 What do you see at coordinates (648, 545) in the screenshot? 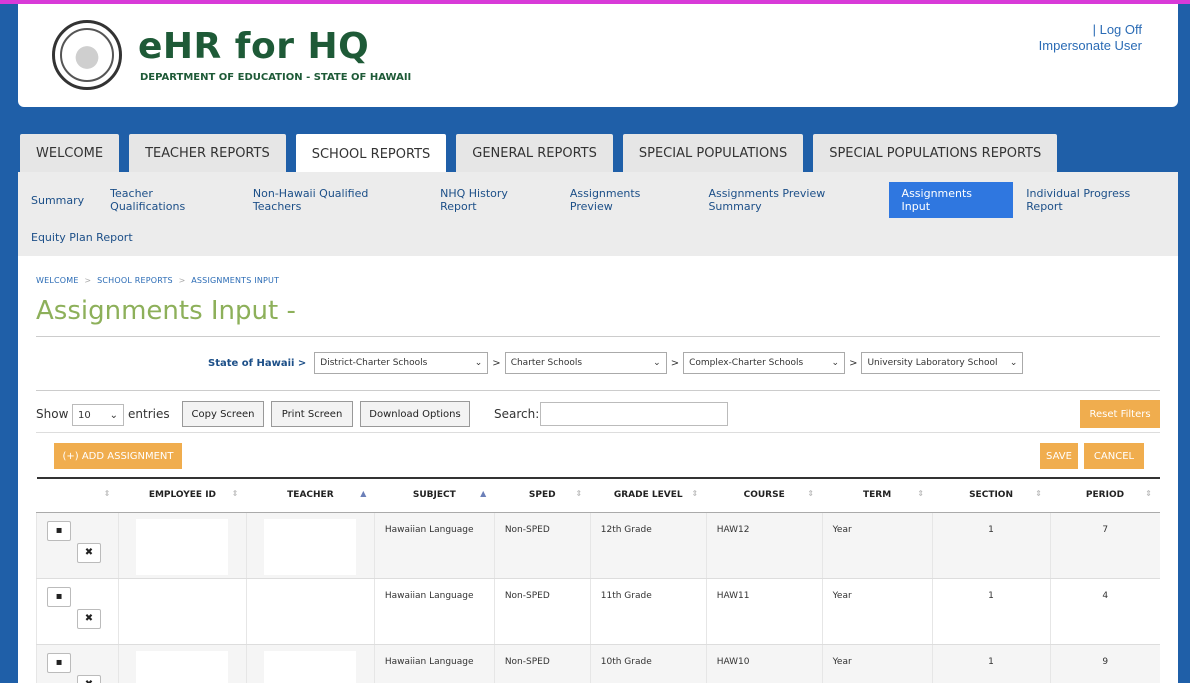
I see `grade-level-cell: 12th Grade` at bounding box center [648, 545].